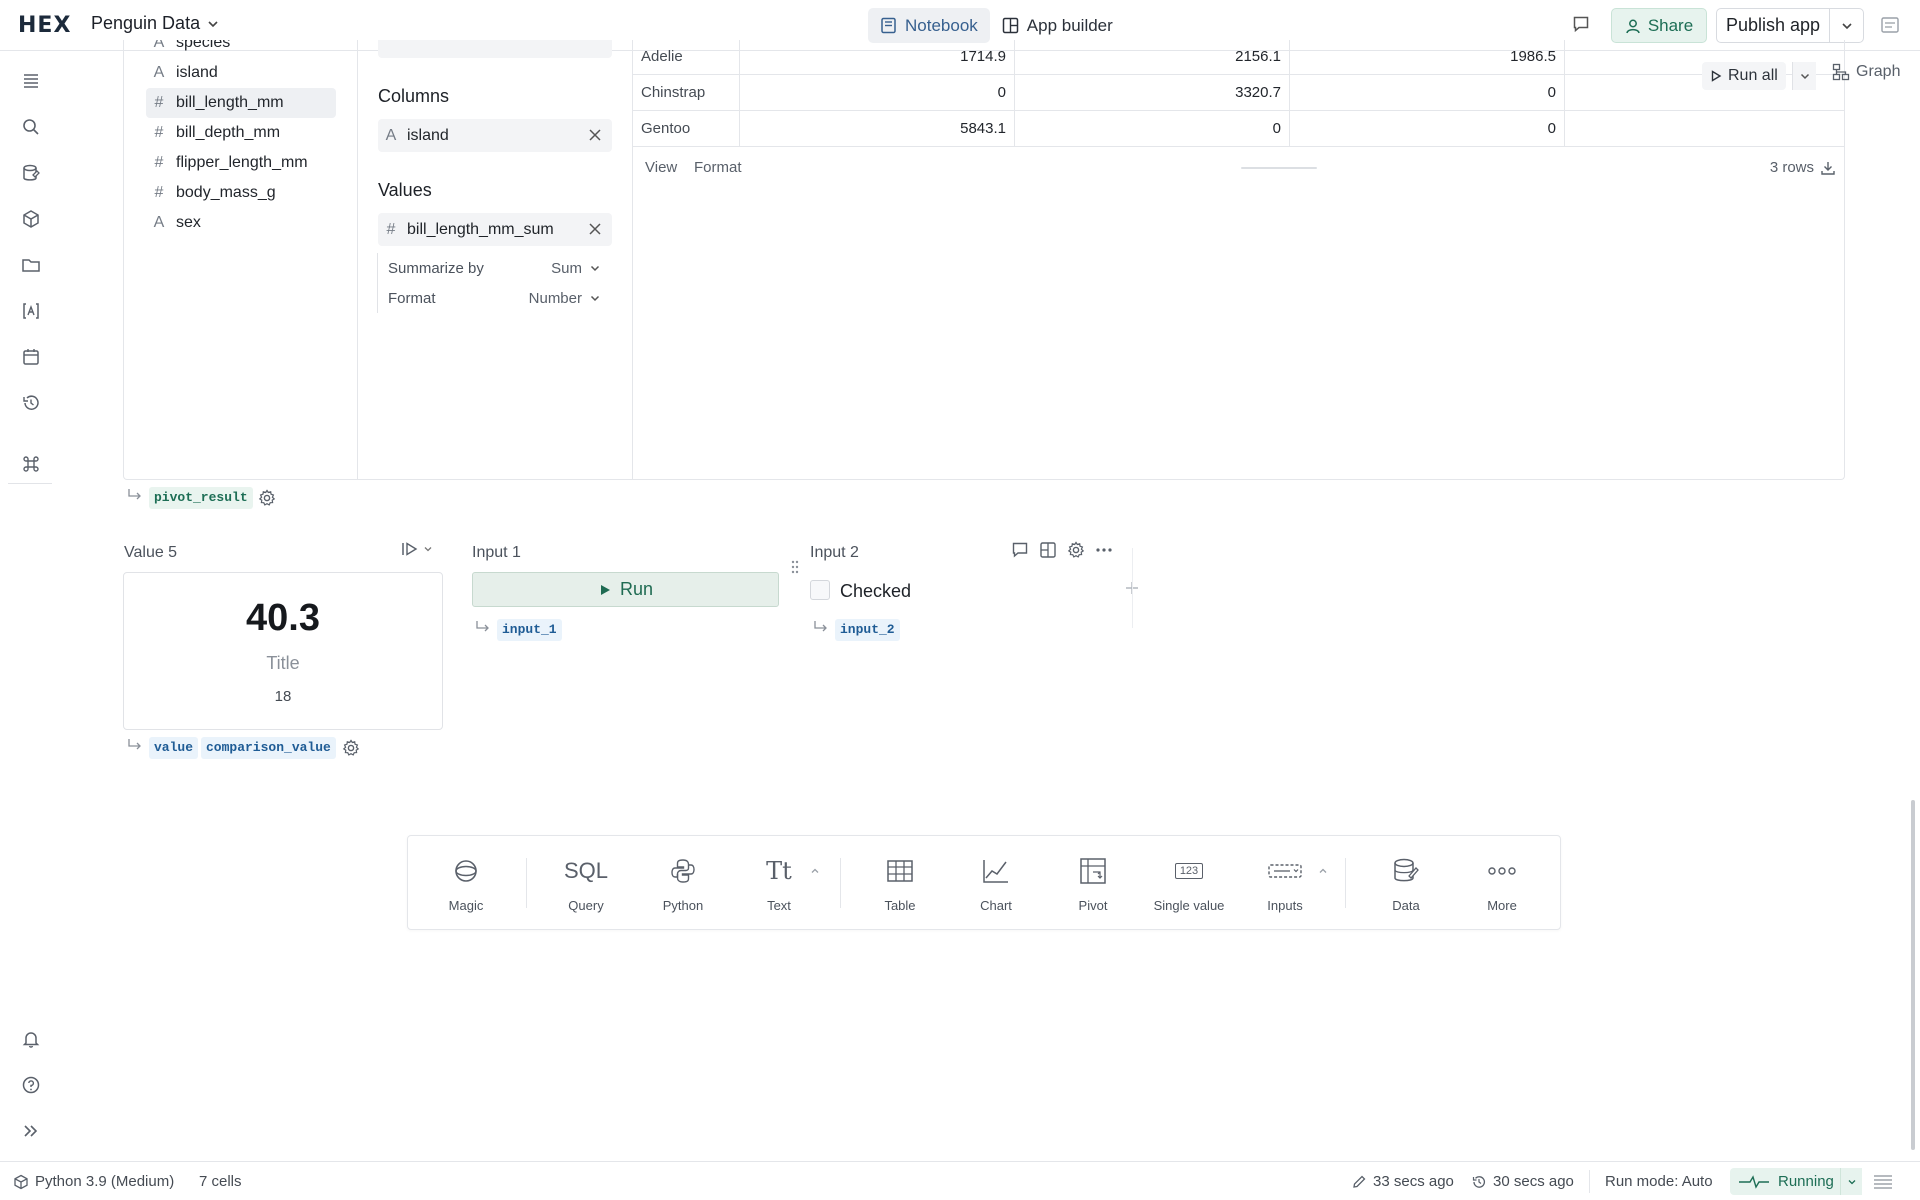 The image size is (1920, 1200). Describe the element at coordinates (718, 167) in the screenshot. I see `format-tab: Format` at that location.